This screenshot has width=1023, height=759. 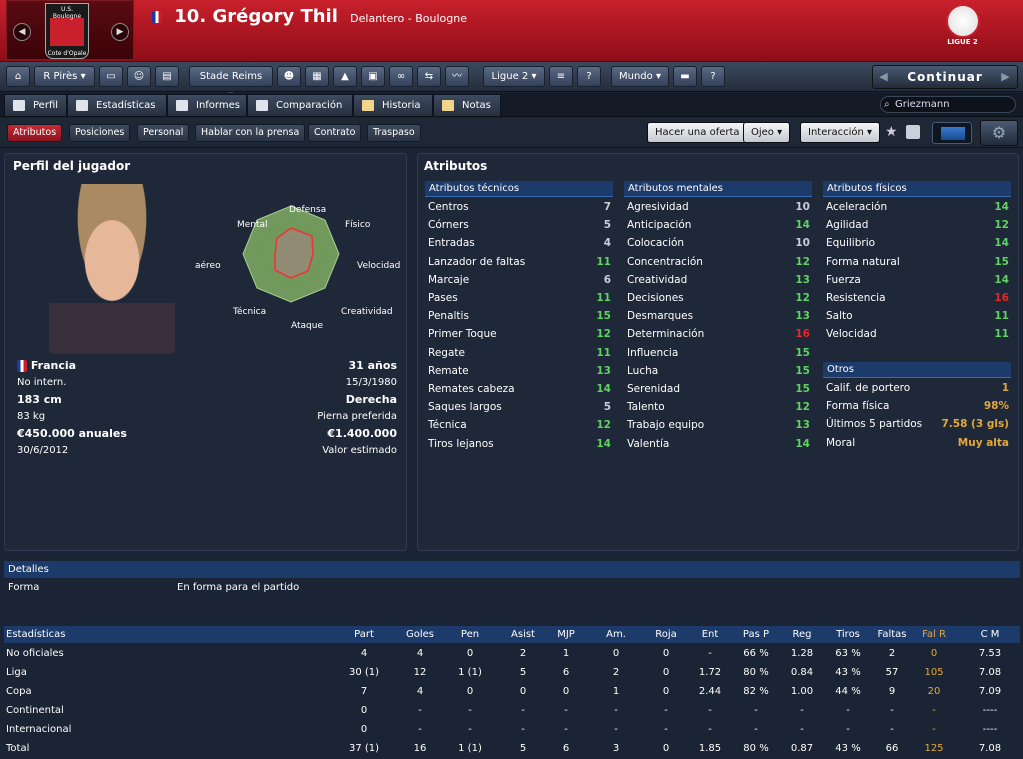 What do you see at coordinates (718, 243) in the screenshot?
I see `attribute-row: Colocación 10` at bounding box center [718, 243].